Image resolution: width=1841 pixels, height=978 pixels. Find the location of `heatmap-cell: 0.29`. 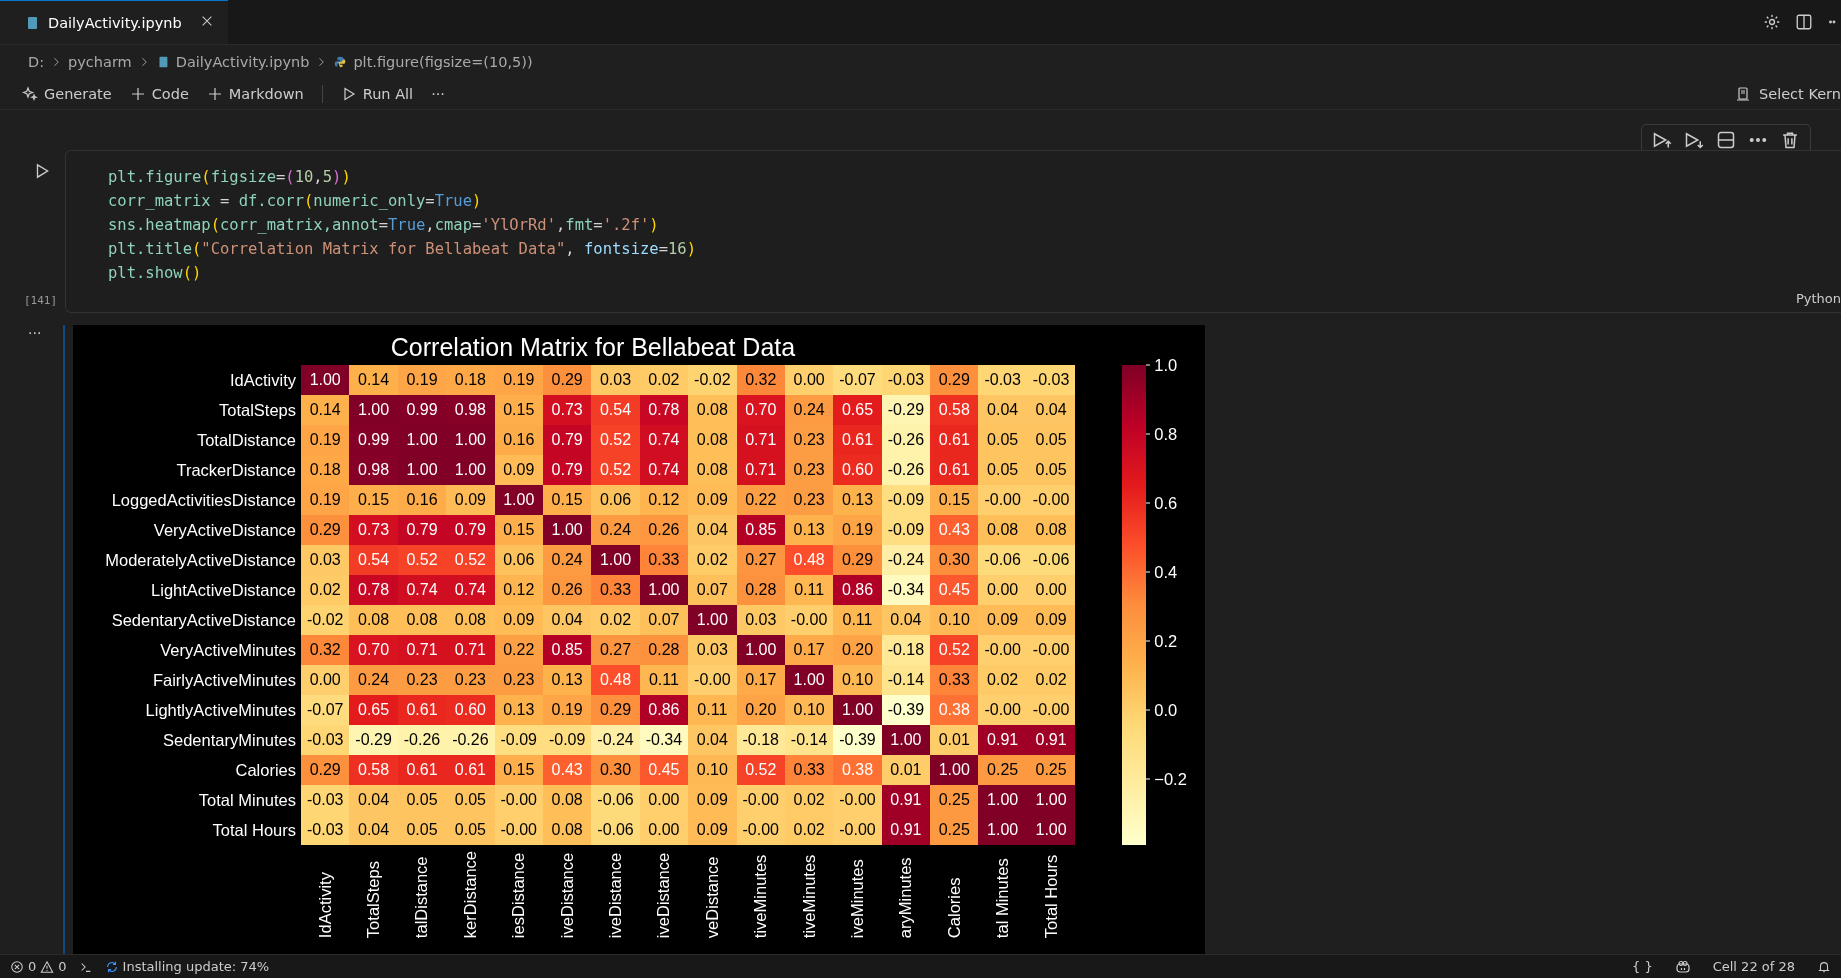

heatmap-cell: 0.29 is located at coordinates (325, 530).